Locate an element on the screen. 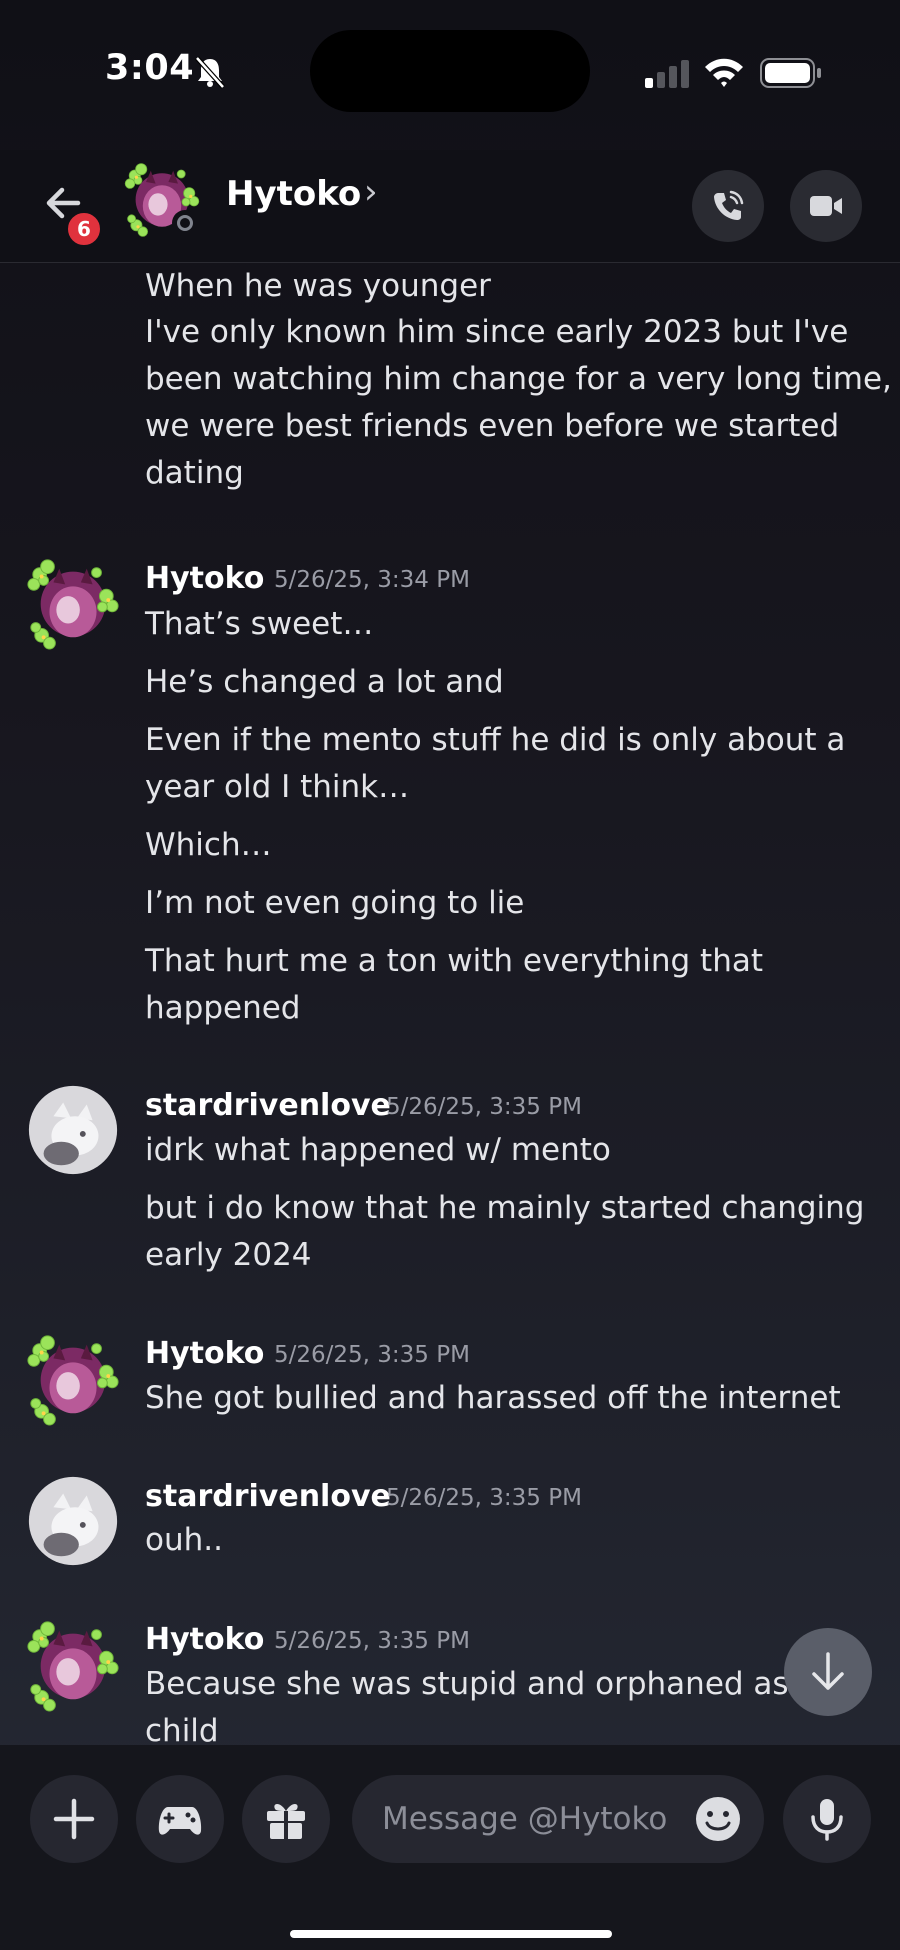  message-line: child is located at coordinates (182, 1729).